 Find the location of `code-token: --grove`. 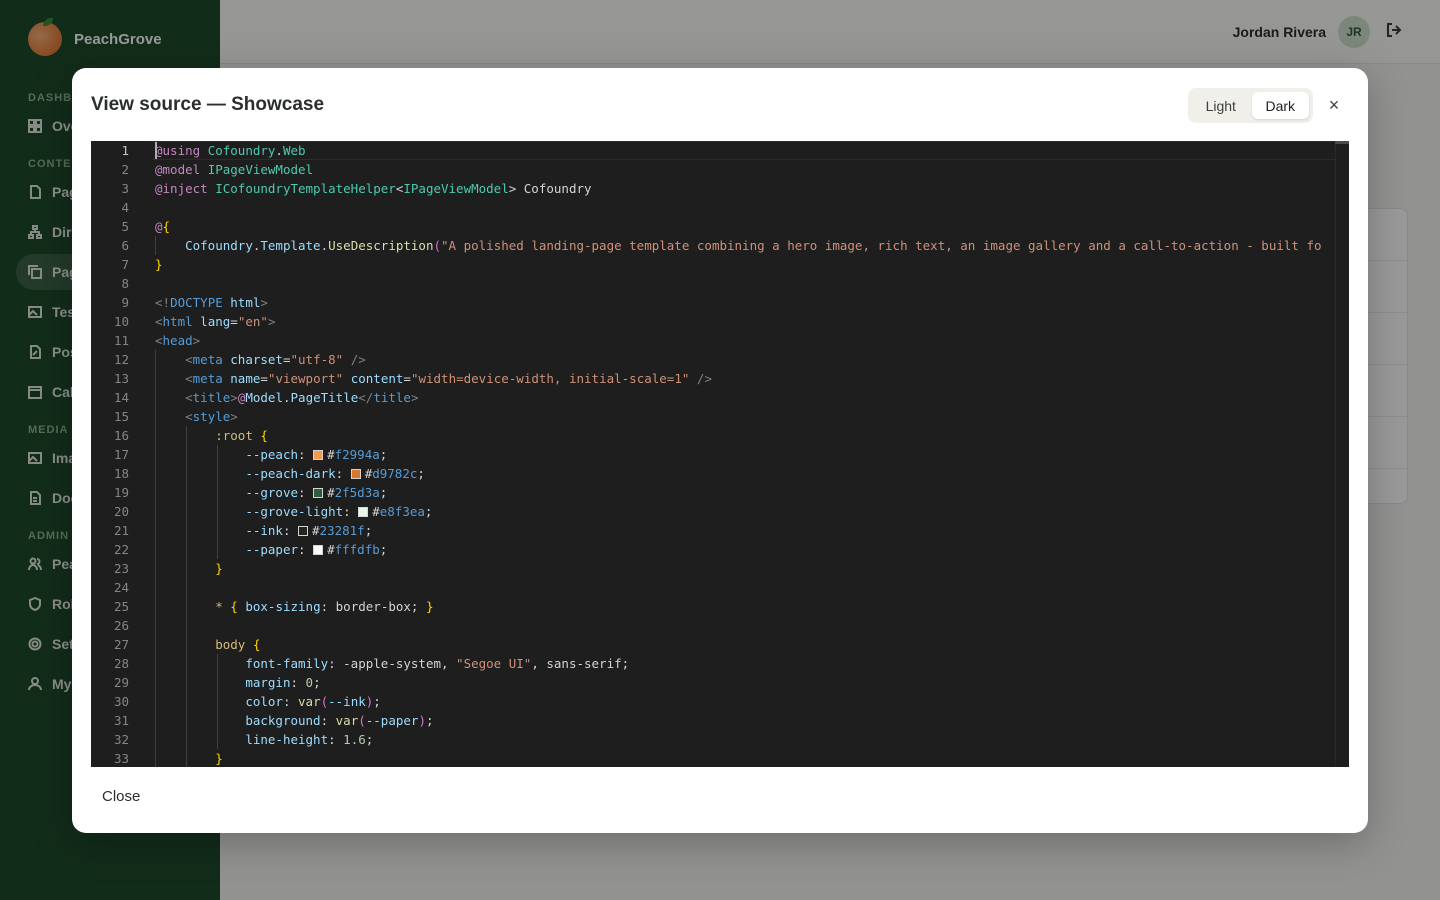

code-token: --grove is located at coordinates (271, 492).